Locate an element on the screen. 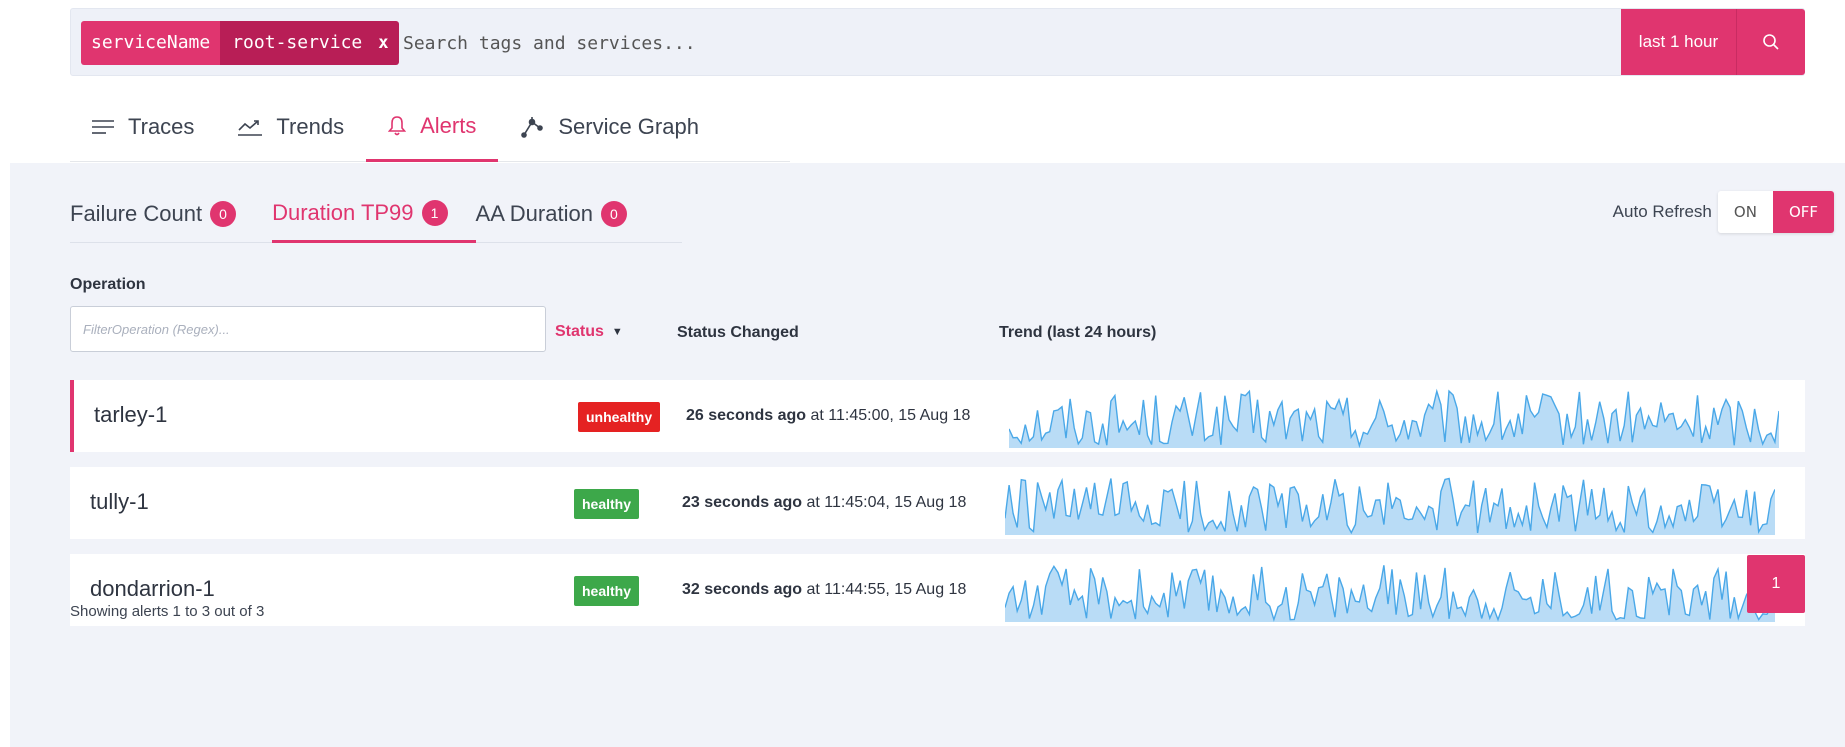  operation-name: dondarrion-1 is located at coordinates (152, 588).